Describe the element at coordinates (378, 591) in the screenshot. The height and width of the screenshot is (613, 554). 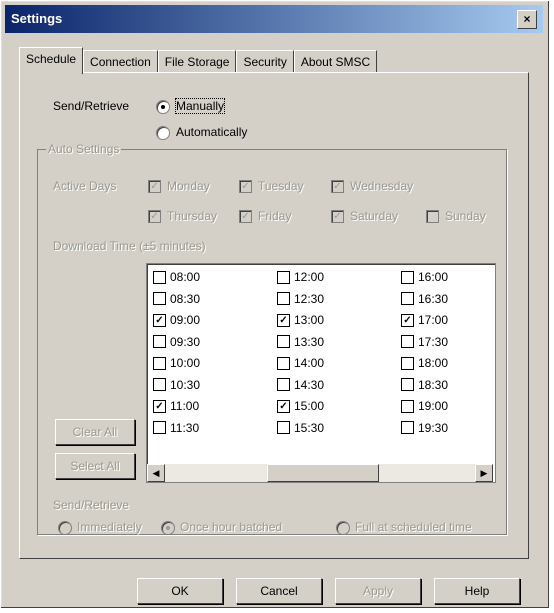
I see `apply-button: Apply` at that location.